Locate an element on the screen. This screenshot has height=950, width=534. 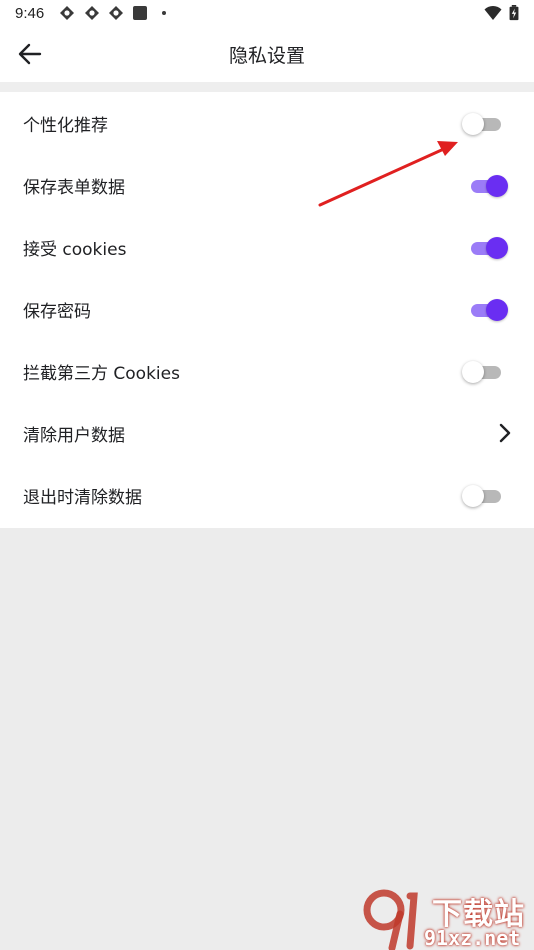
personalized-recommendation-toggle is located at coordinates (486, 124).